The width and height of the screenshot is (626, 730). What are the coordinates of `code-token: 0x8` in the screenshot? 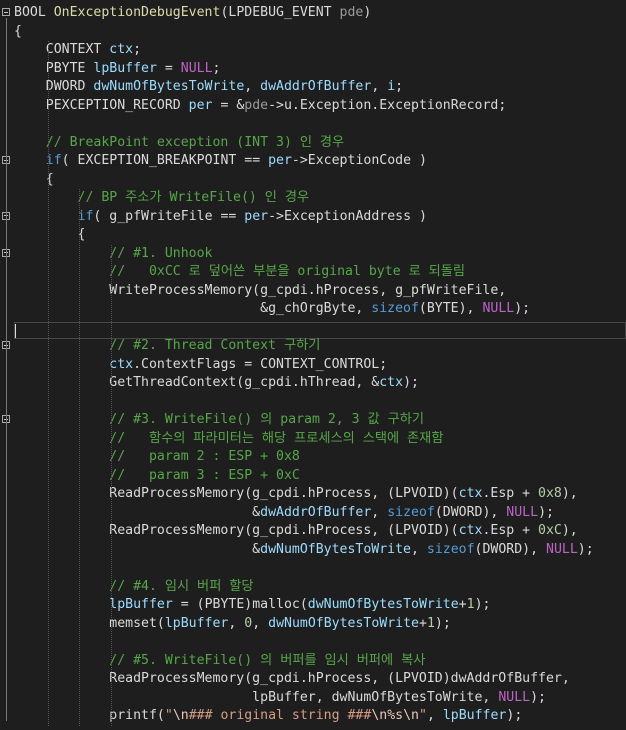 It's located at (550, 493).